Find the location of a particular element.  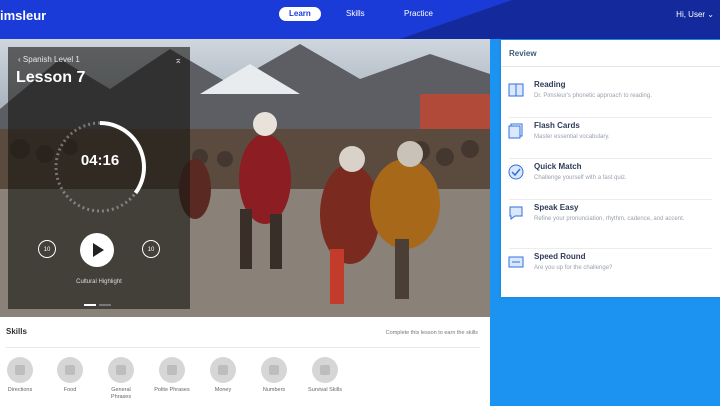

breadcrumb-label: Spanish Level 1 is located at coordinates (51, 59).